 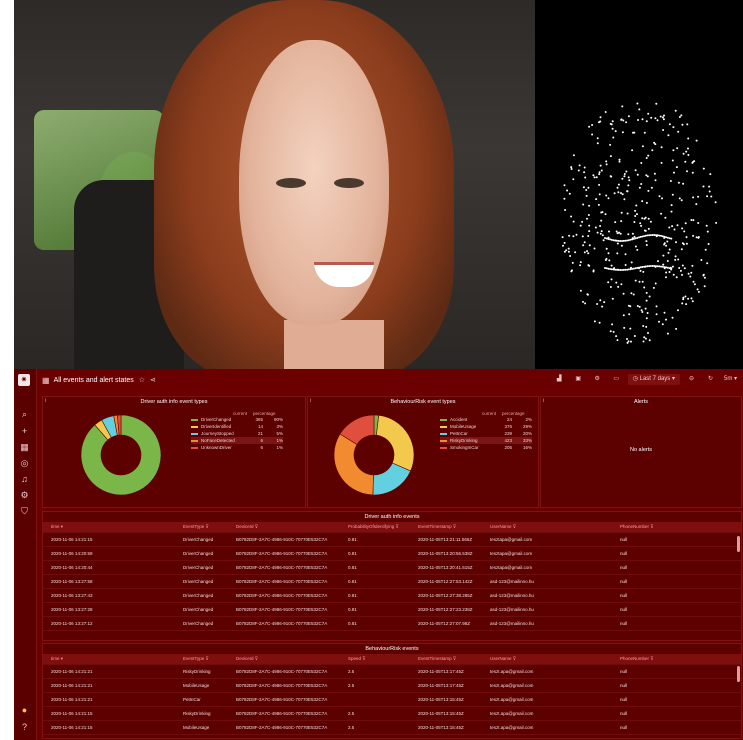 What do you see at coordinates (237, 426) in the screenshot?
I see `legend-item: DriverIdentified 14 3%` at bounding box center [237, 426].